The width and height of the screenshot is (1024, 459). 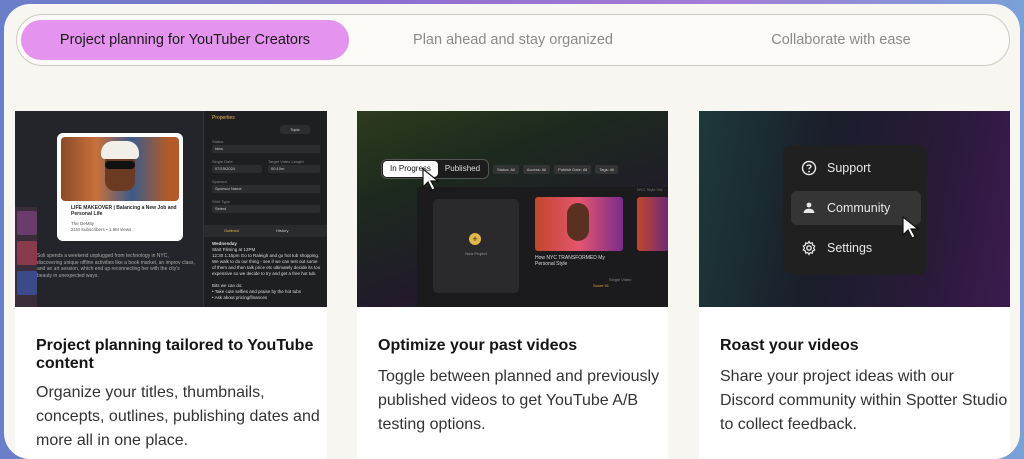 What do you see at coordinates (809, 248) in the screenshot?
I see `gear-icon` at bounding box center [809, 248].